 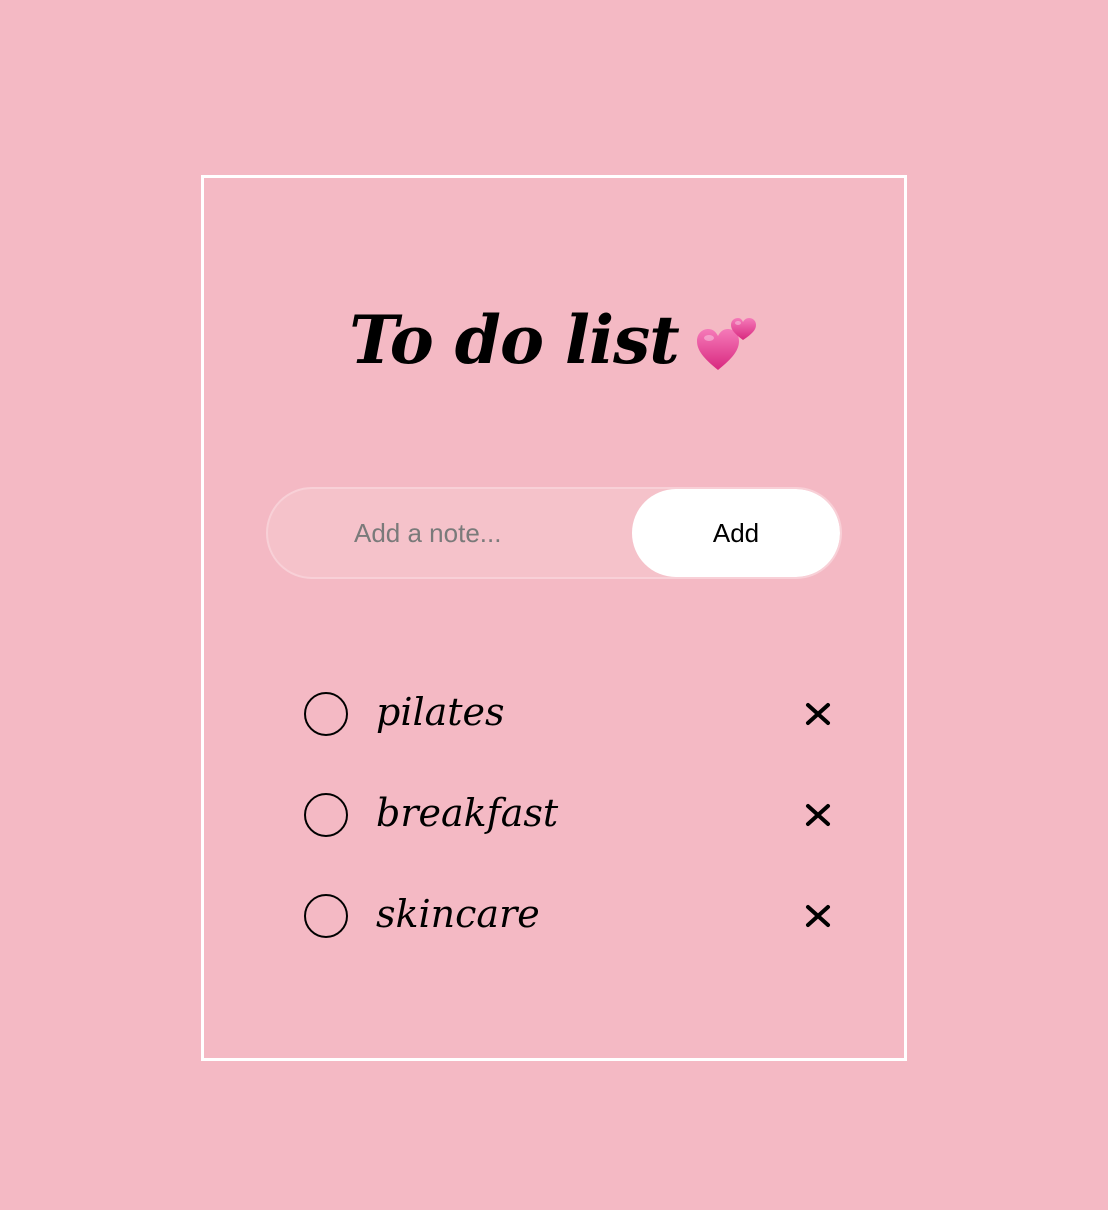 I want to click on note-input, so click(x=453, y=533).